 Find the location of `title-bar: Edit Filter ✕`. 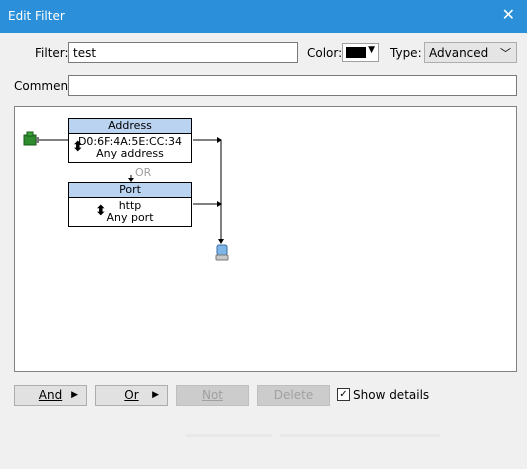

title-bar: Edit Filter ✕ is located at coordinates (263, 16).